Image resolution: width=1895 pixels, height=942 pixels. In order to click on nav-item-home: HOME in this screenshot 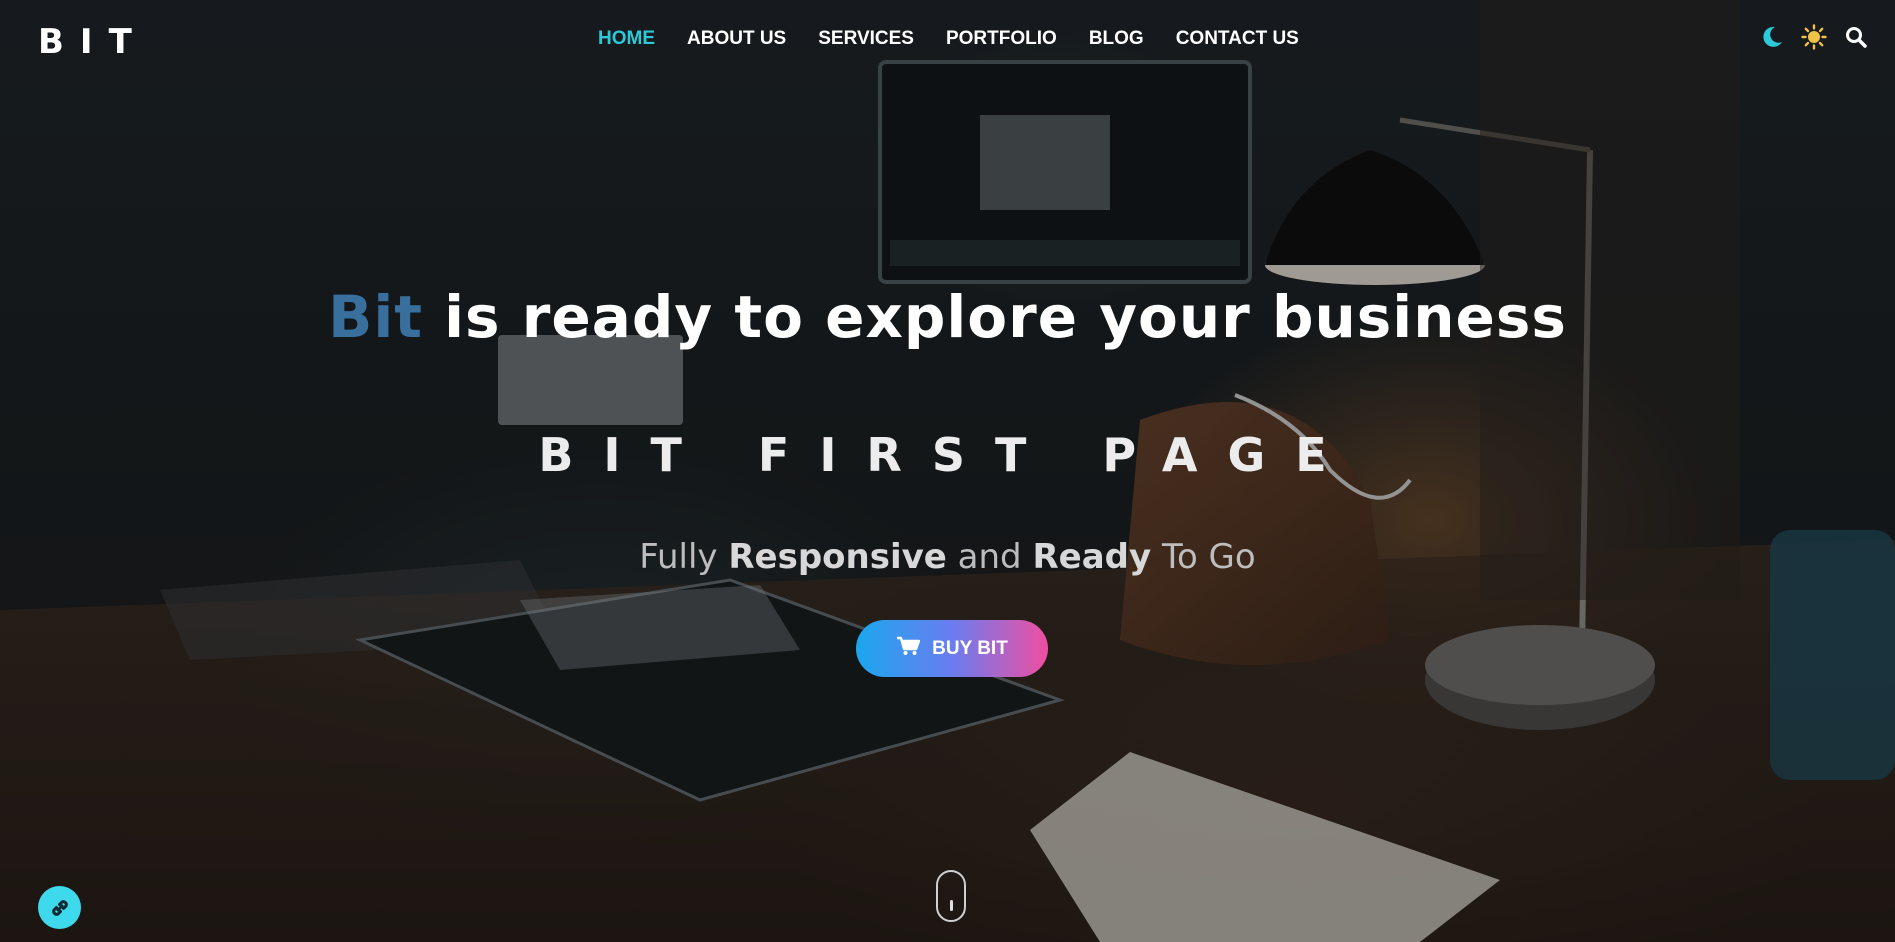, I will do `click(626, 39)`.